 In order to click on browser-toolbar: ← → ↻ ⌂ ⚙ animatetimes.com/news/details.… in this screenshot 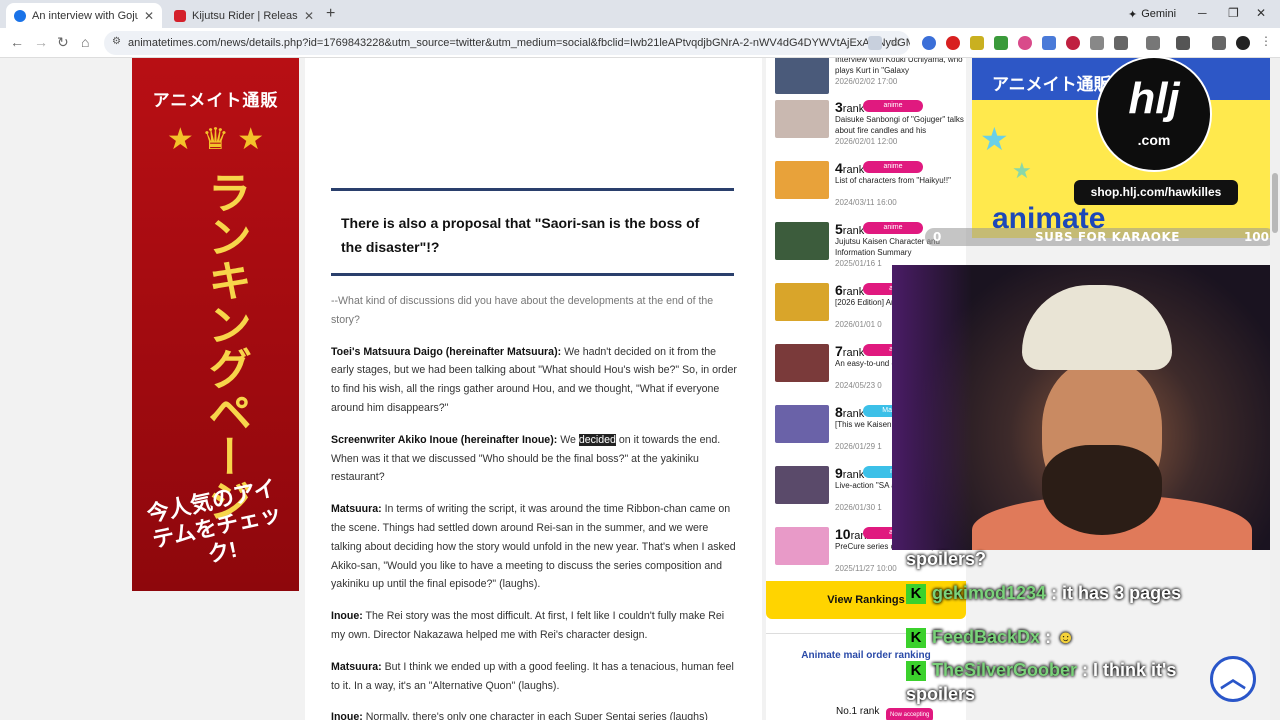, I will do `click(640, 43)`.